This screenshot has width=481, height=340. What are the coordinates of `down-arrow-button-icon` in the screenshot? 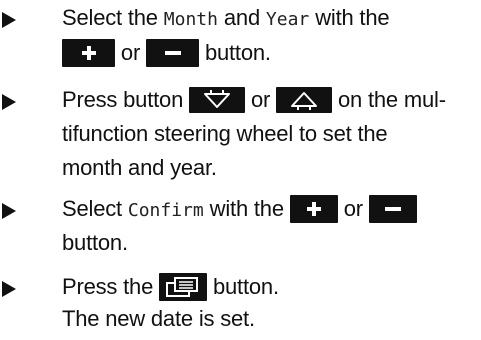 It's located at (217, 99).